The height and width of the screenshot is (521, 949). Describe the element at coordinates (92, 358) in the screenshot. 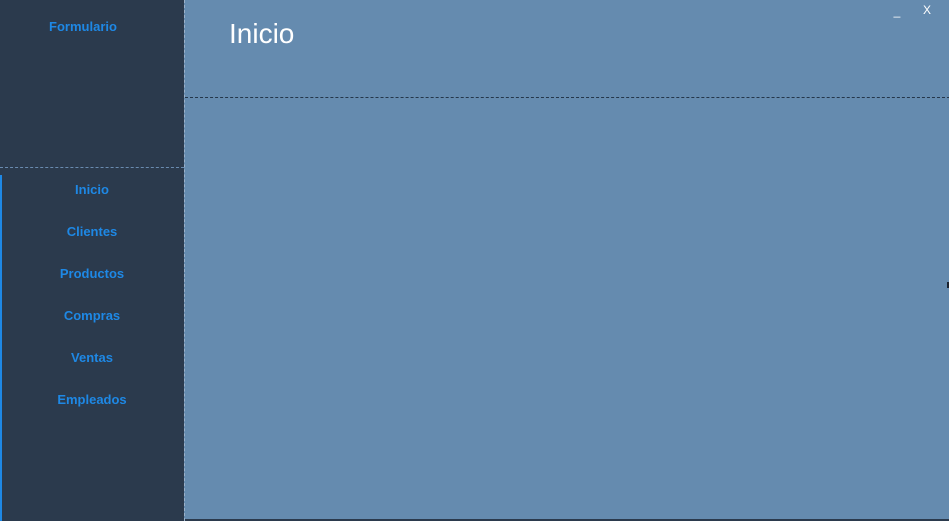

I see `sidebar-item-ventas: Ventas` at that location.